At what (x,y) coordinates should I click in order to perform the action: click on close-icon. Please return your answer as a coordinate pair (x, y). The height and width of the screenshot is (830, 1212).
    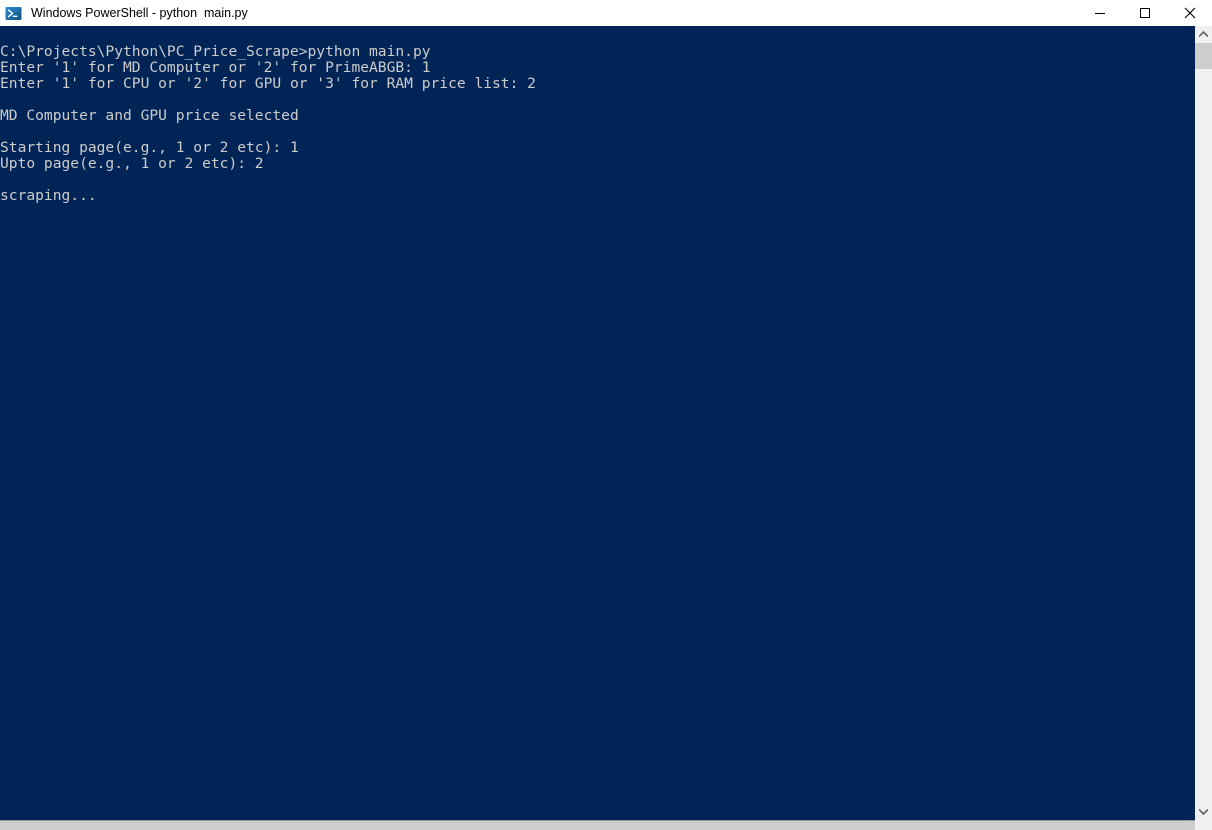
    Looking at the image, I should click on (1190, 13).